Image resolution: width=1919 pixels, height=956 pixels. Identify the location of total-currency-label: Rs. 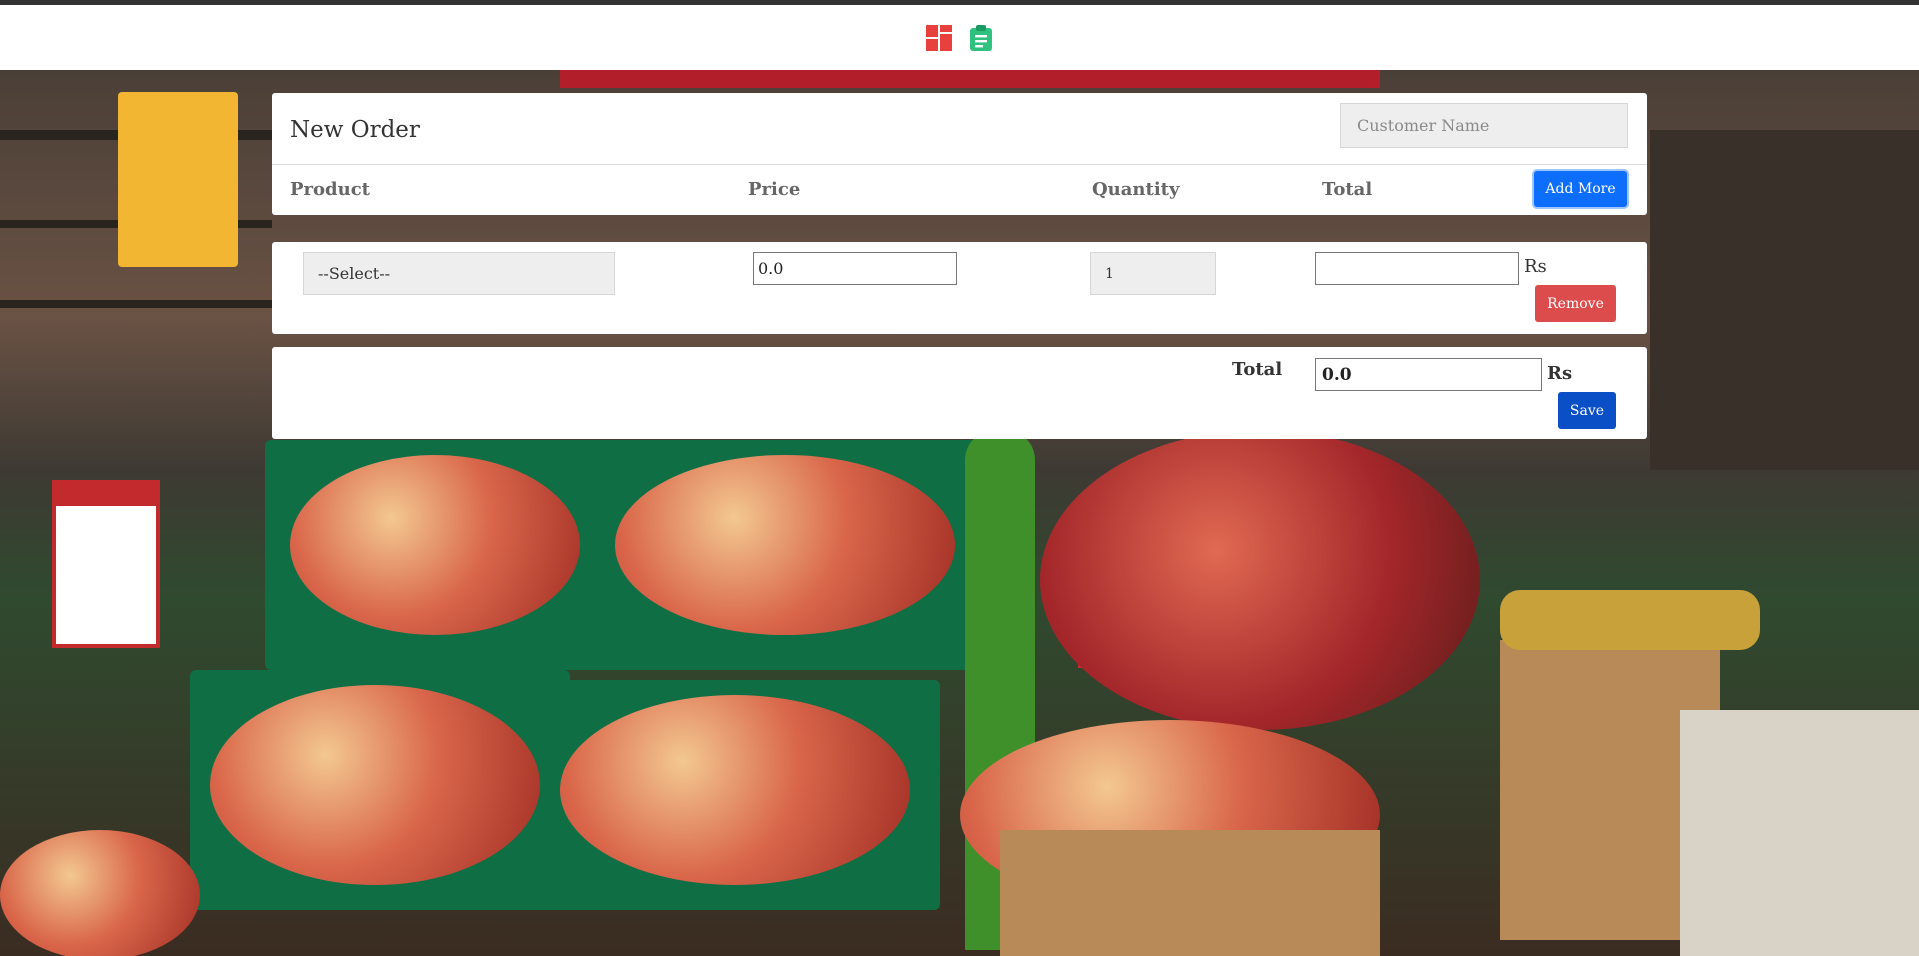
(1560, 373).